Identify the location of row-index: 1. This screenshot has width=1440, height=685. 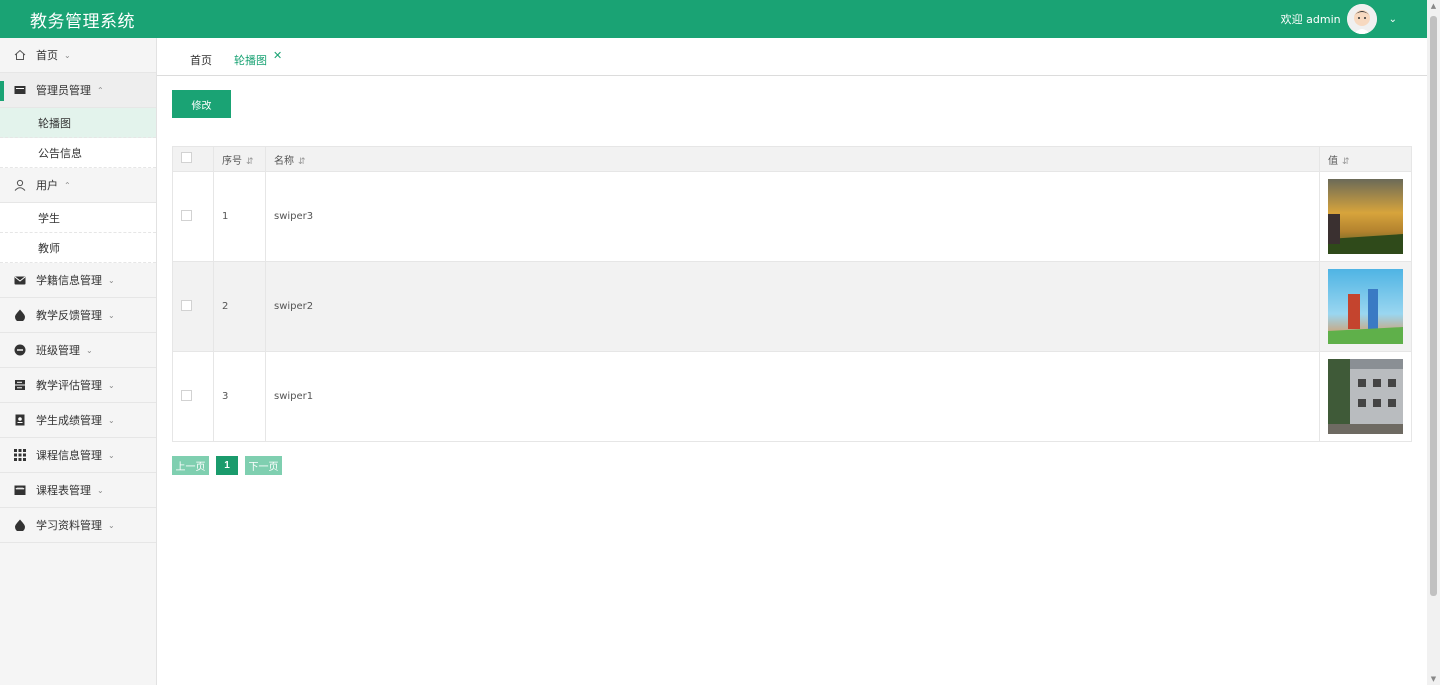
(239, 216).